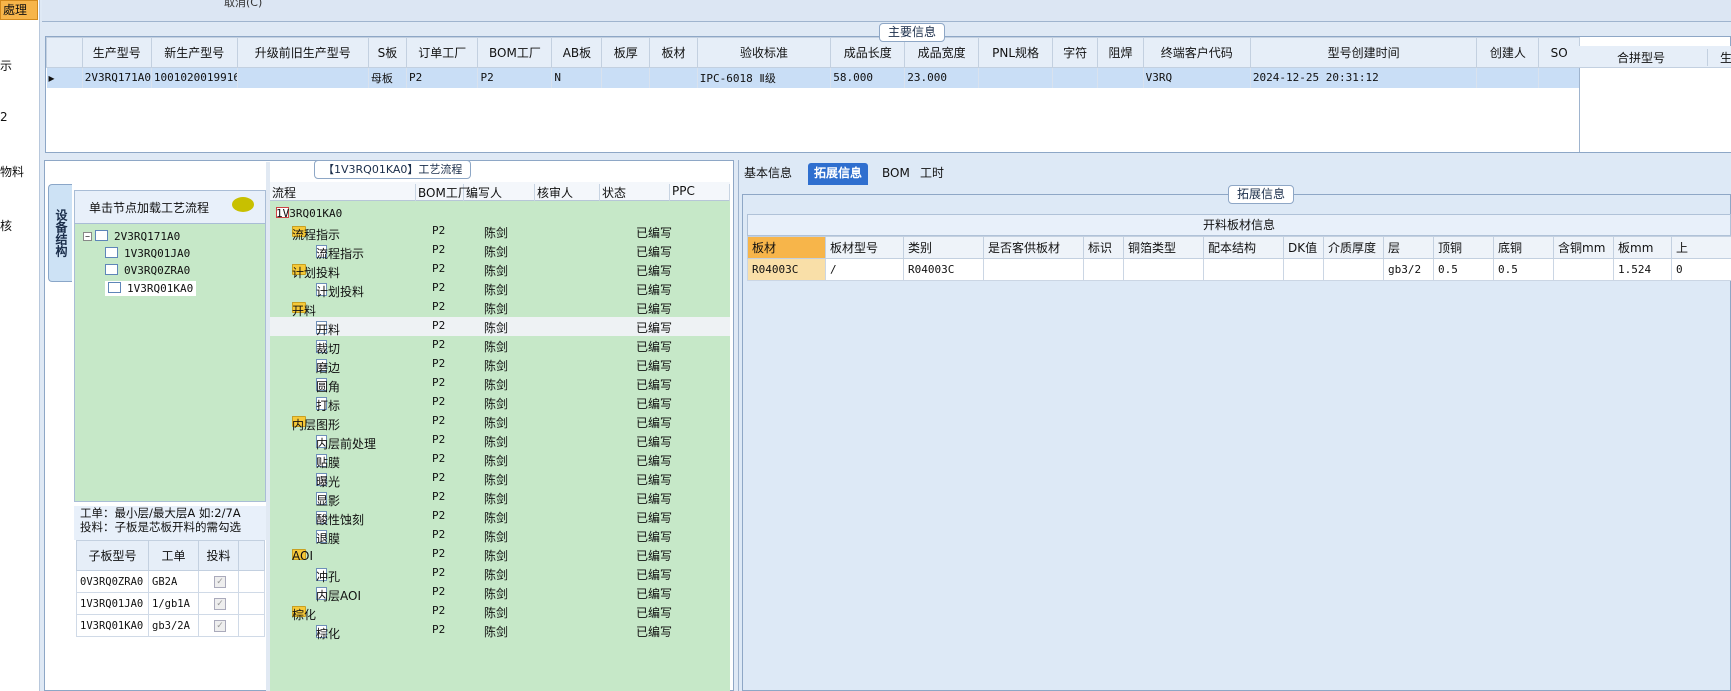 The height and width of the screenshot is (691, 1731). Describe the element at coordinates (1196, 52) in the screenshot. I see `main-col-header: 终端客户代码` at that location.